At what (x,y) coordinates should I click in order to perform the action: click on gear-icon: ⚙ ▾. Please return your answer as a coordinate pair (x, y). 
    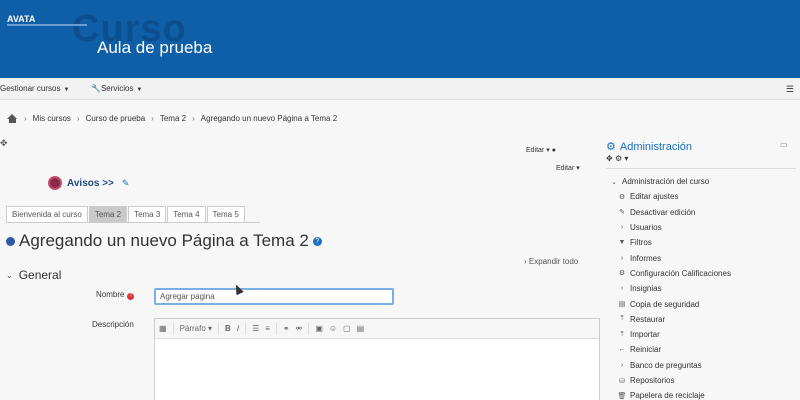
    Looking at the image, I should click on (621, 158).